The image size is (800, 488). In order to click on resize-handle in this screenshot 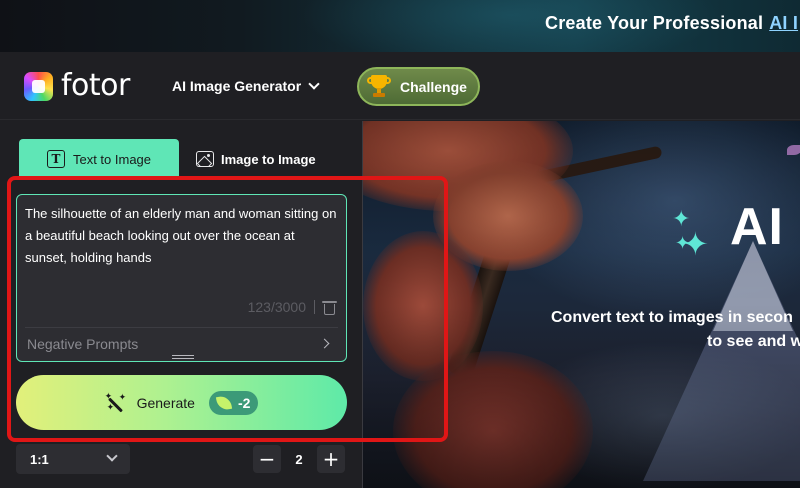, I will do `click(183, 357)`.